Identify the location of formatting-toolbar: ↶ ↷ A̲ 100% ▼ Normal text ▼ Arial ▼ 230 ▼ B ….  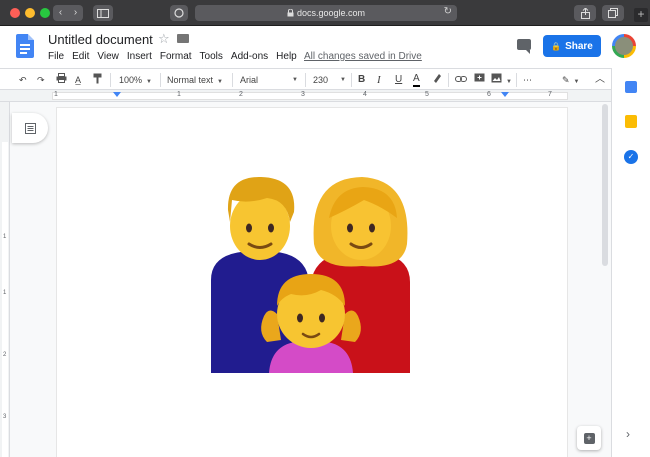
(305, 79).